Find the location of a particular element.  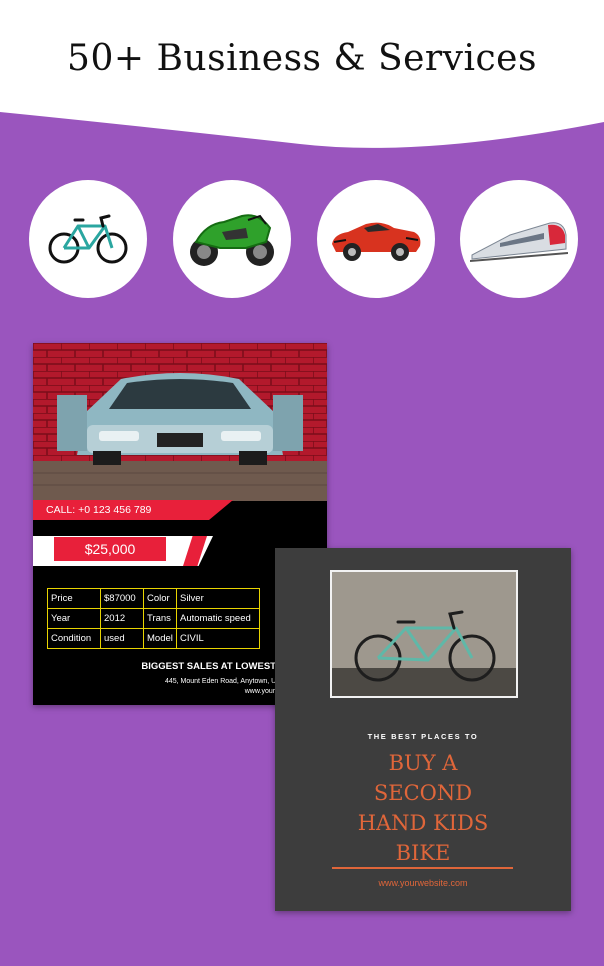

train-icon is located at coordinates (519, 242).